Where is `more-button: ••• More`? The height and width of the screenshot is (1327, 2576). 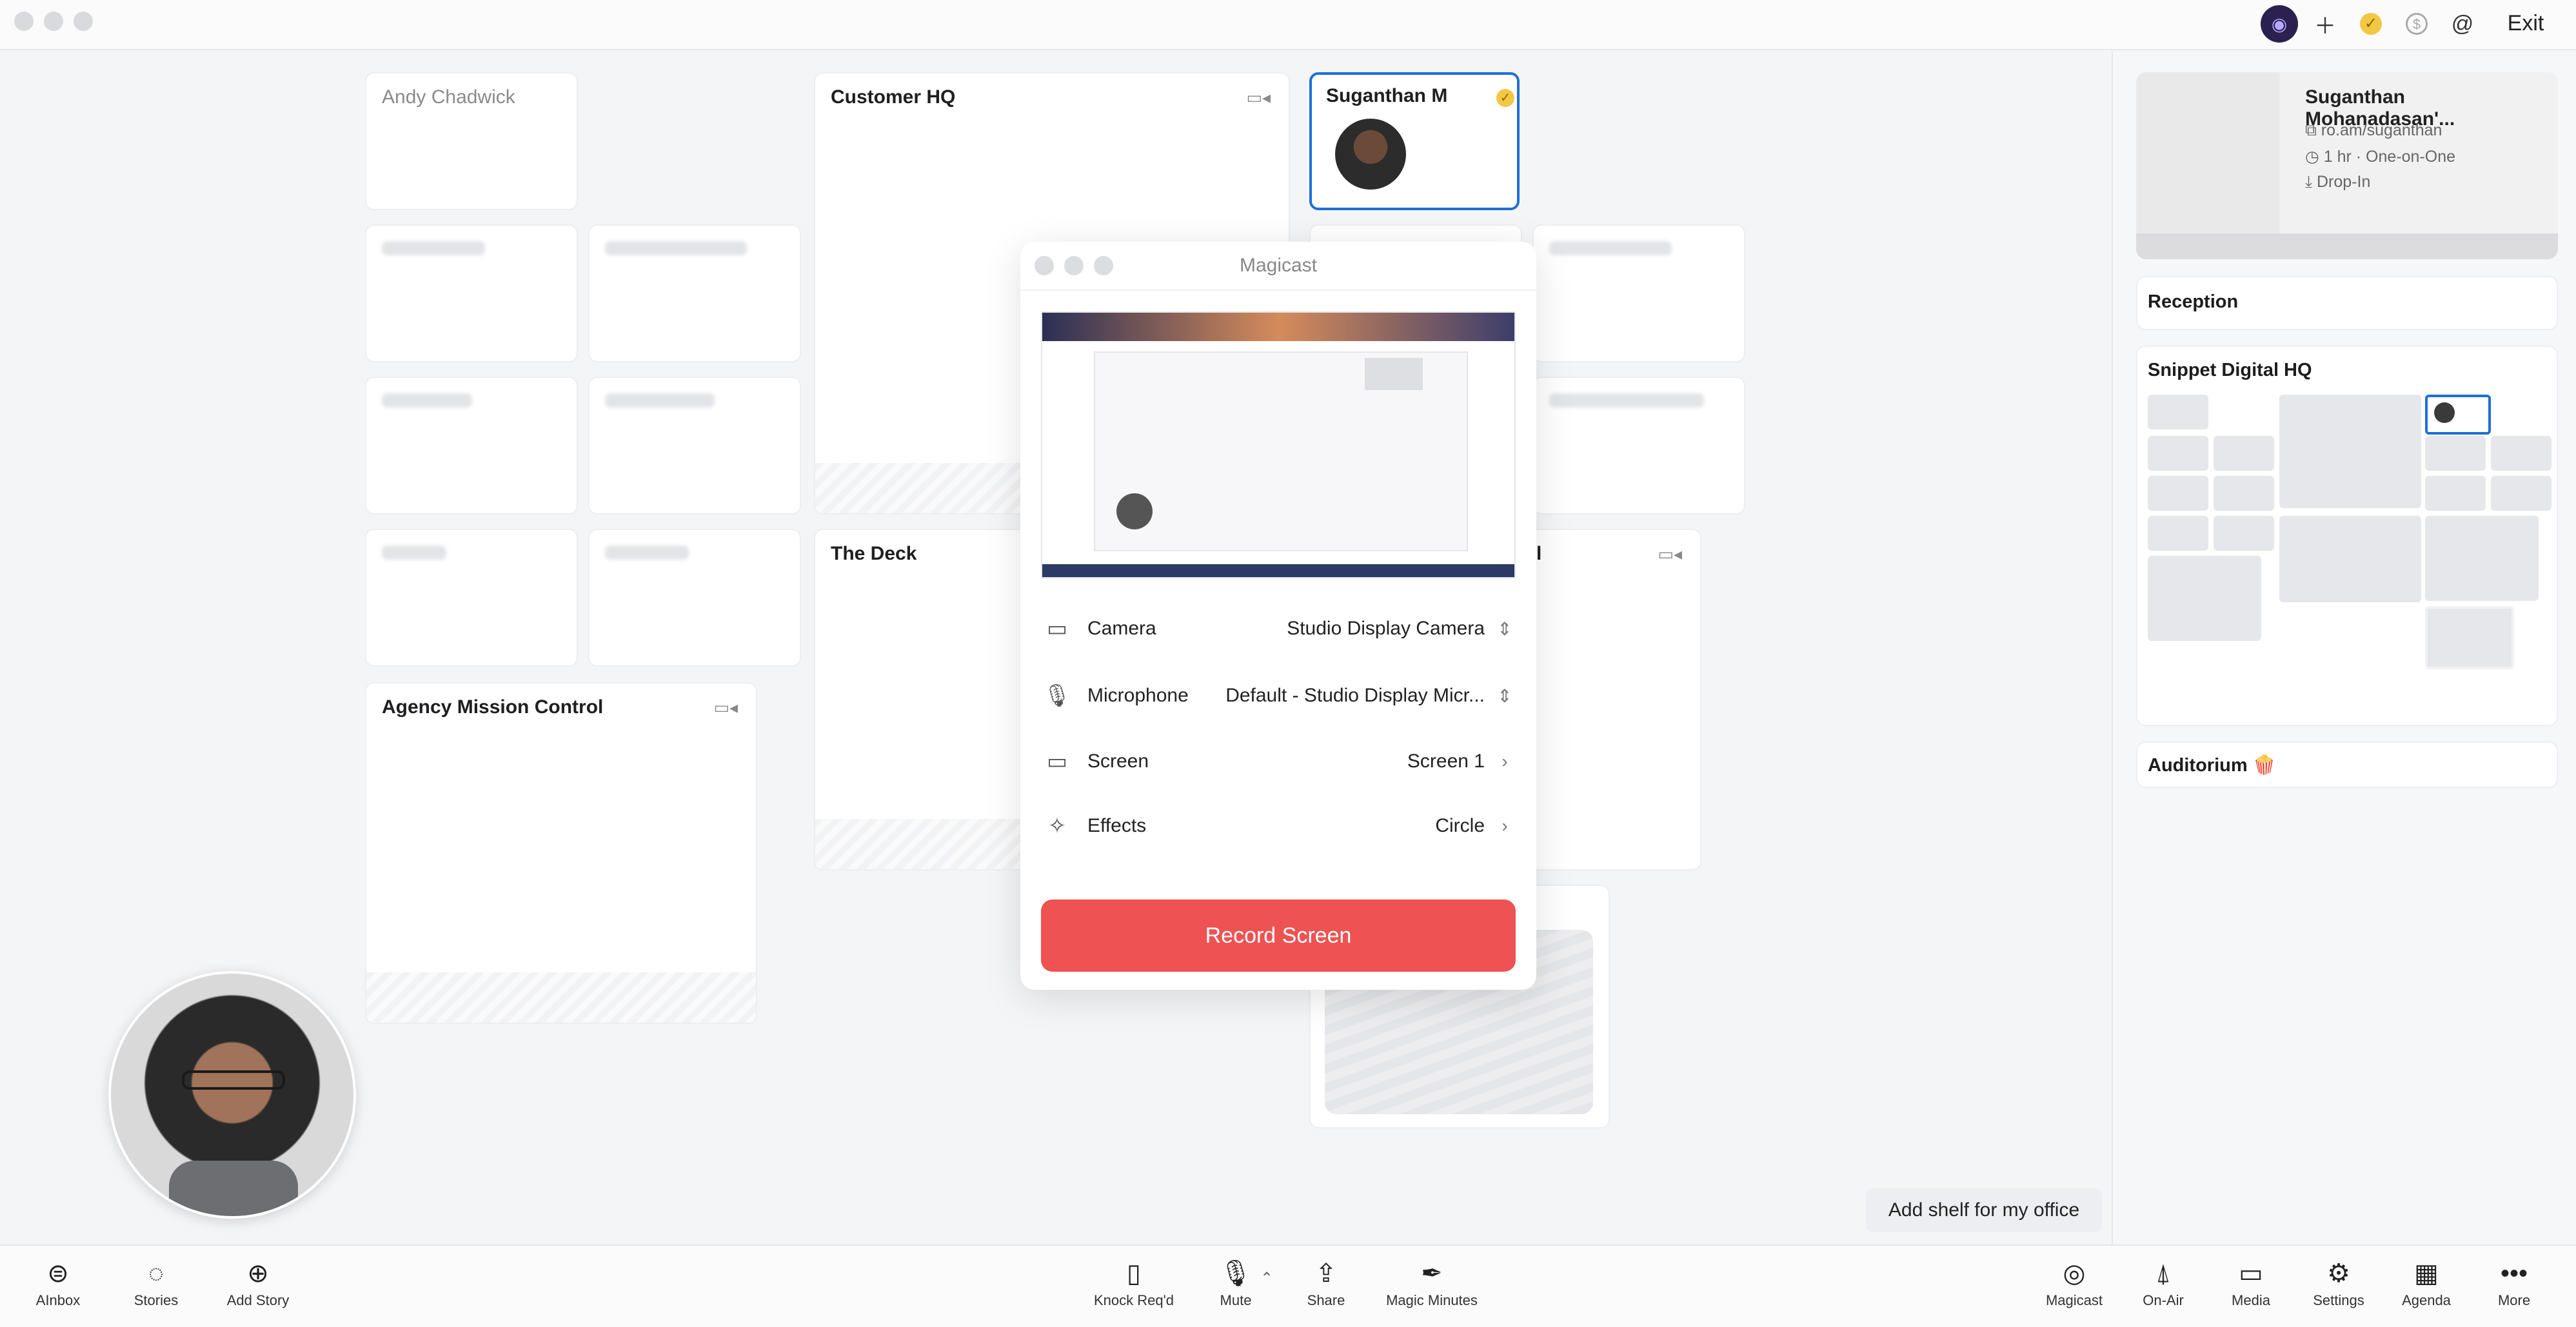 more-button: ••• More is located at coordinates (2514, 1289).